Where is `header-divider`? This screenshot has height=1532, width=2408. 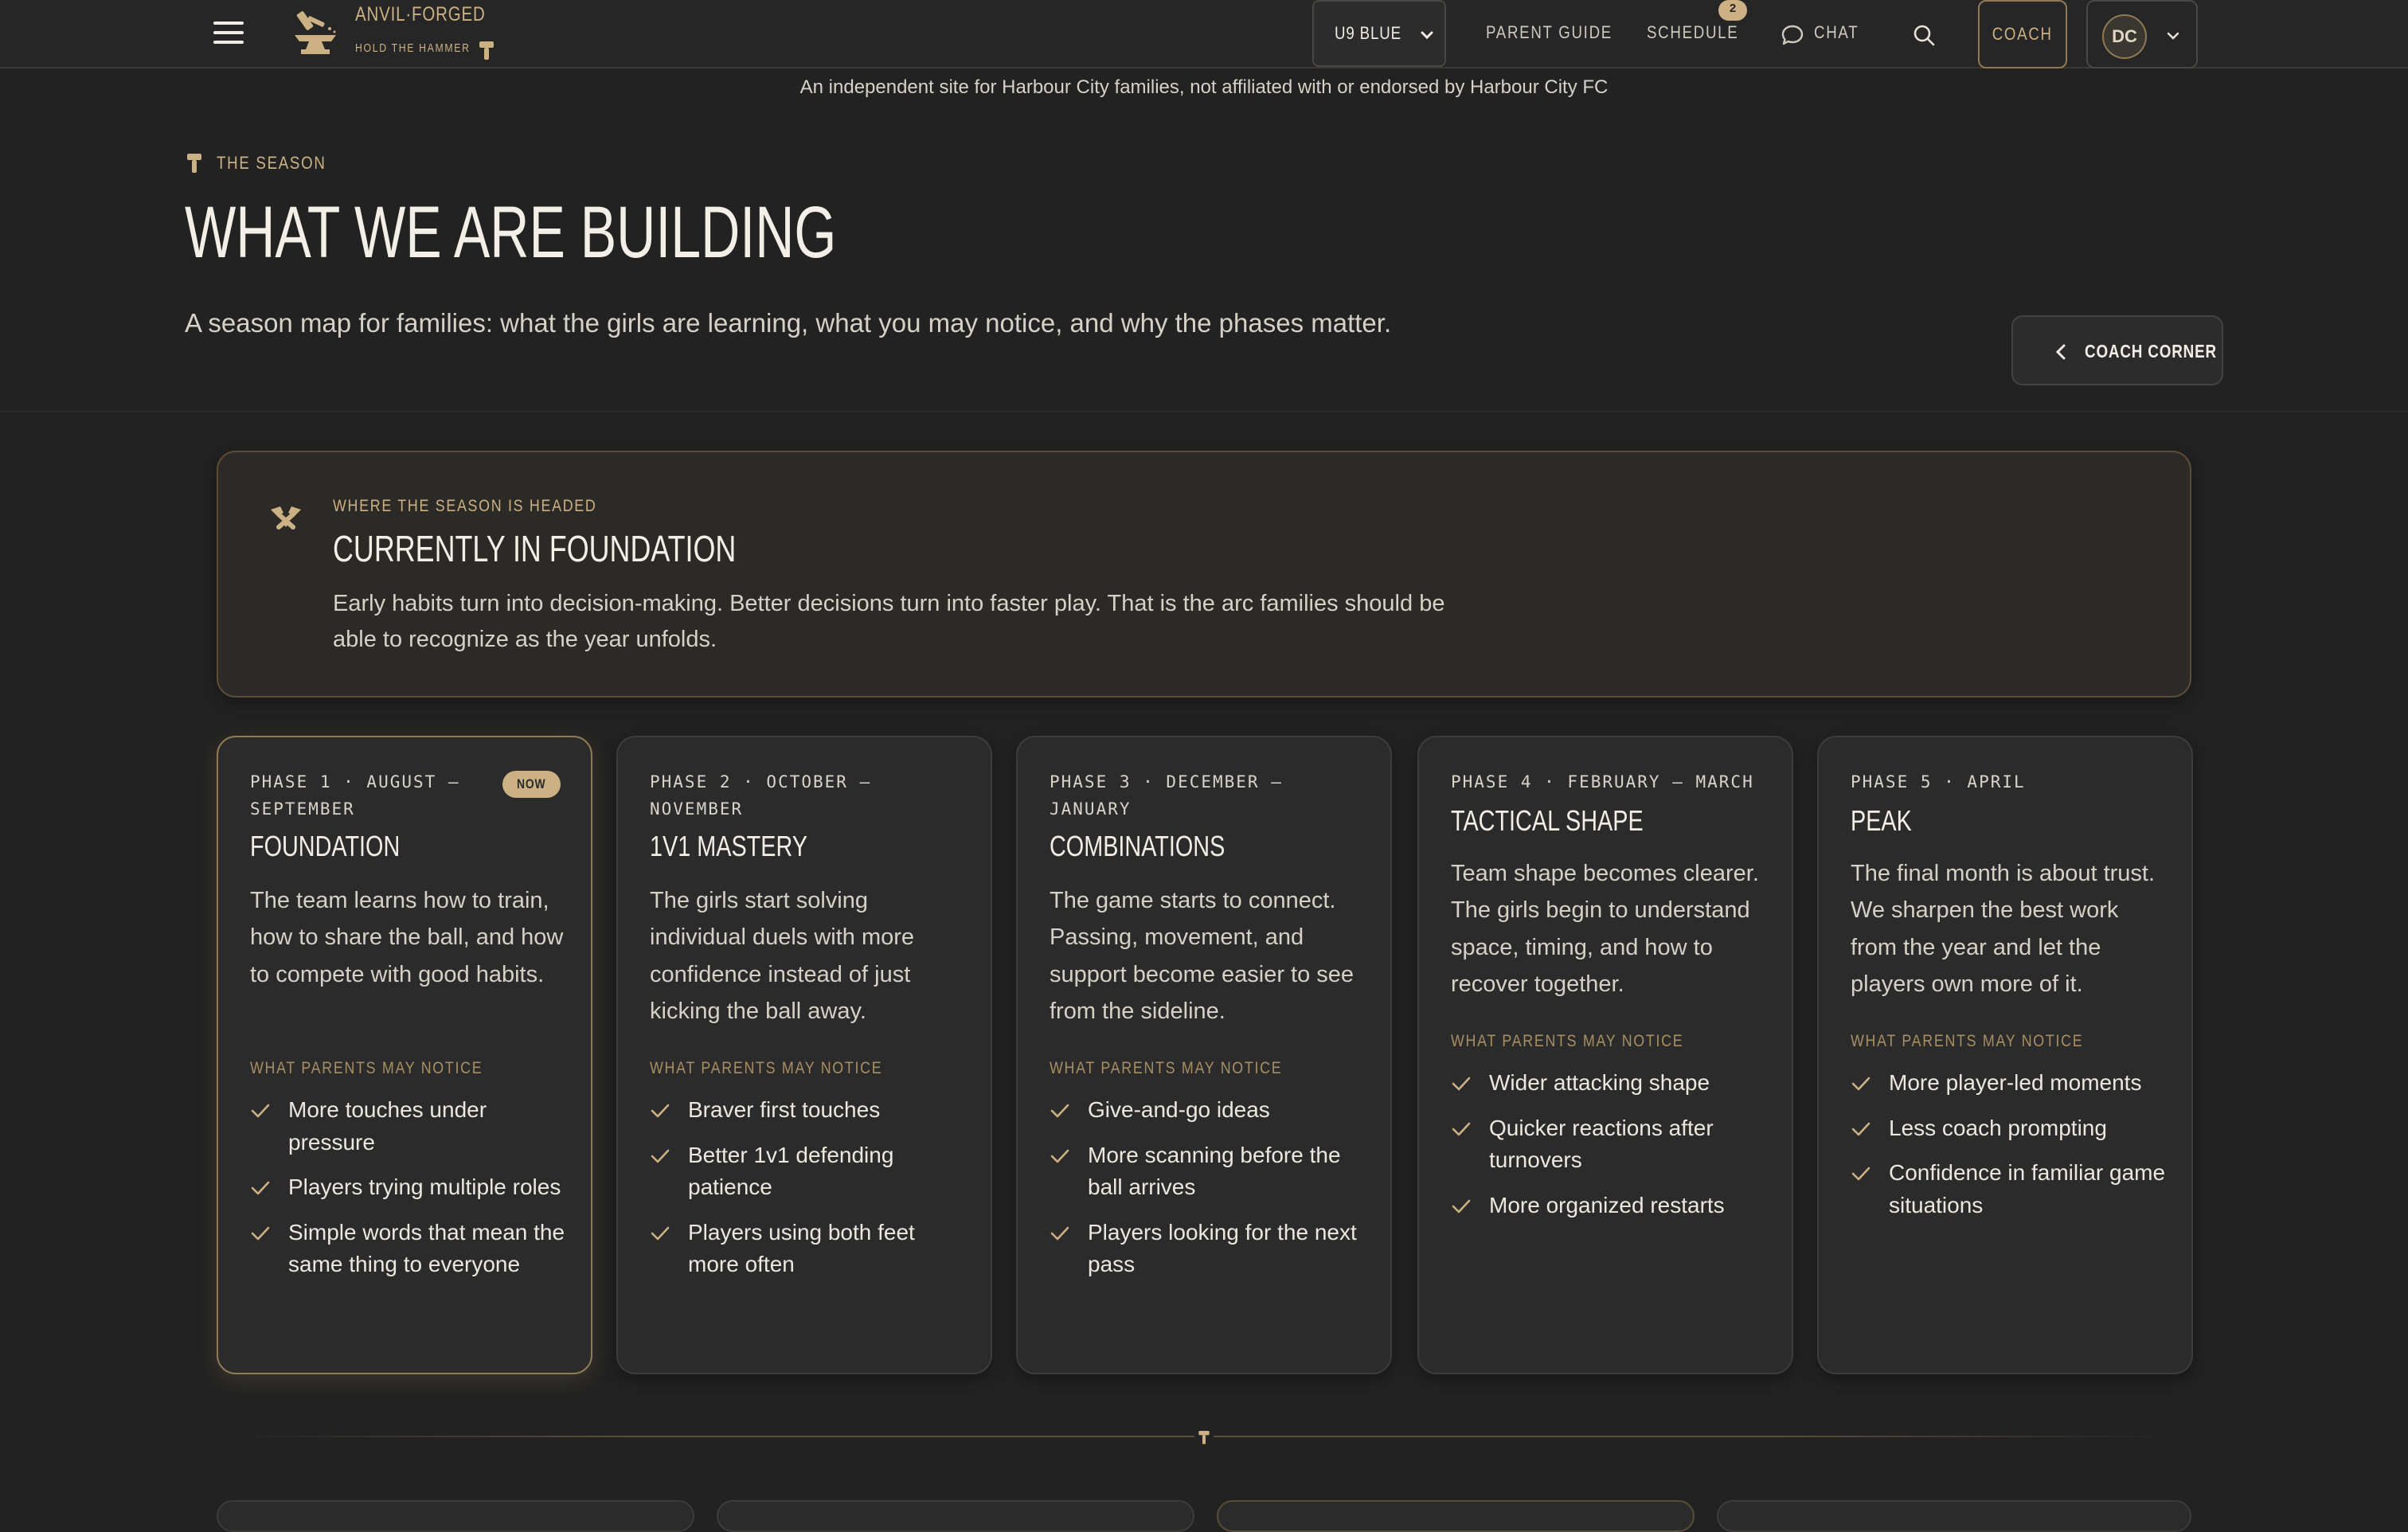 header-divider is located at coordinates (1204, 411).